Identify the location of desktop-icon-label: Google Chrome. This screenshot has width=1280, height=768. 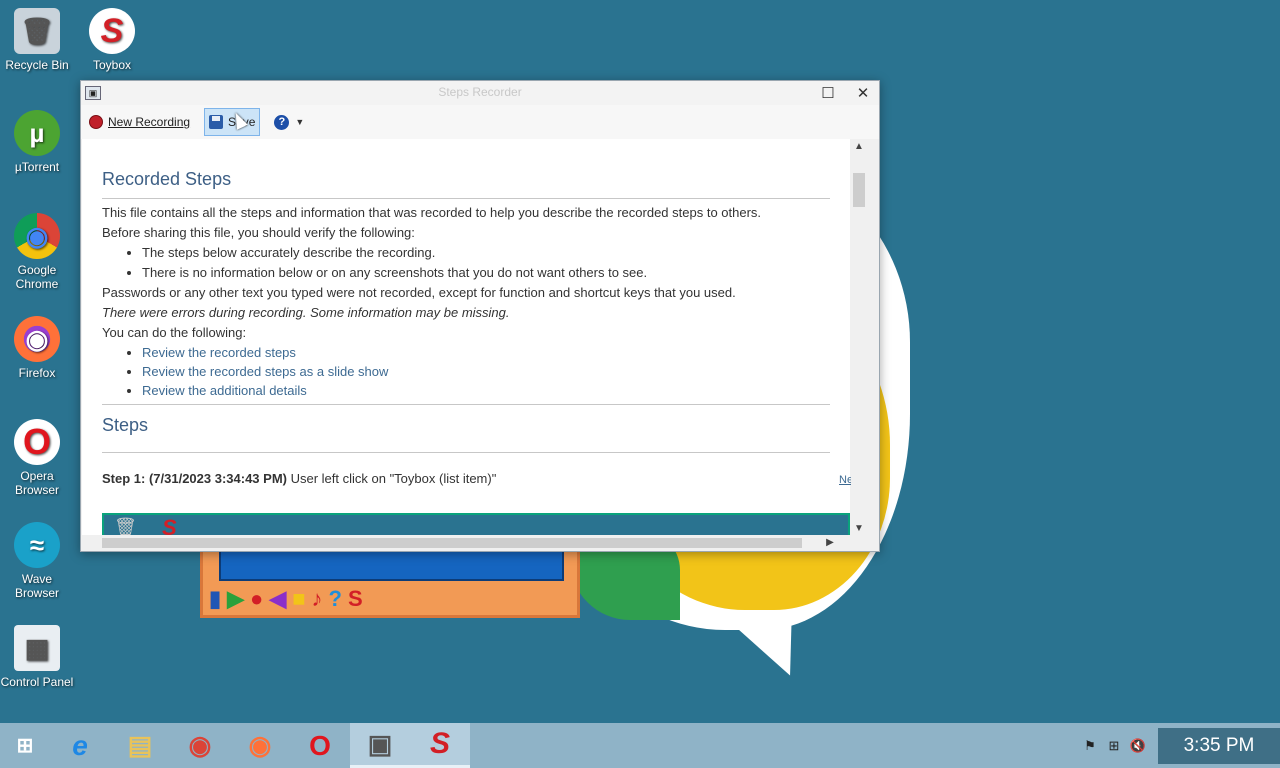
(37, 277).